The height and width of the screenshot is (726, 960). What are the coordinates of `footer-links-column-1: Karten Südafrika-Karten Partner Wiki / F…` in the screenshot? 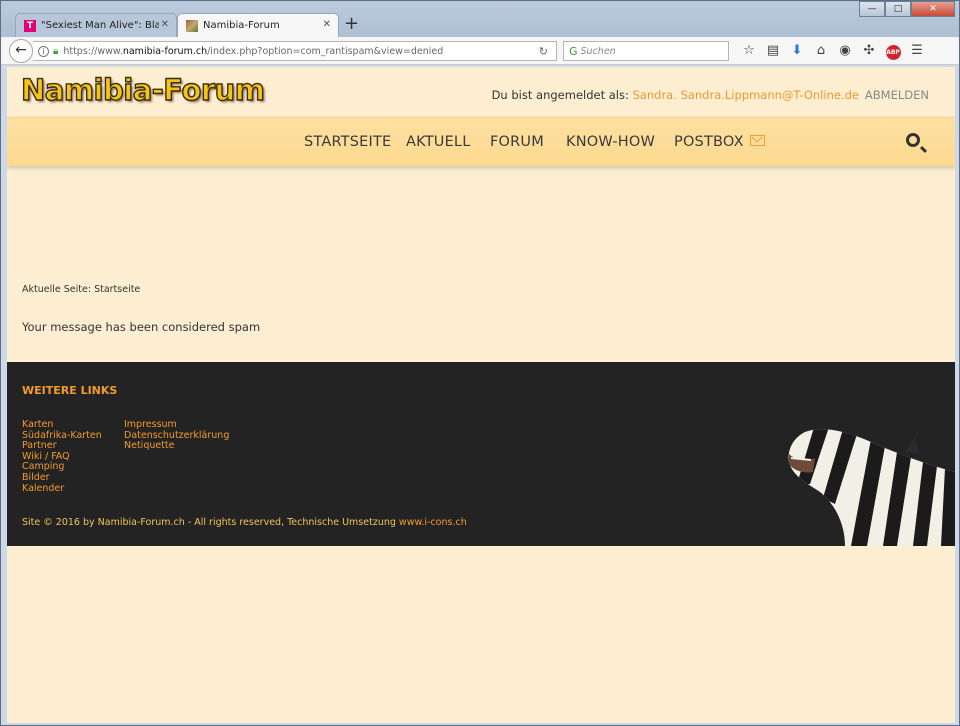 It's located at (62, 457).